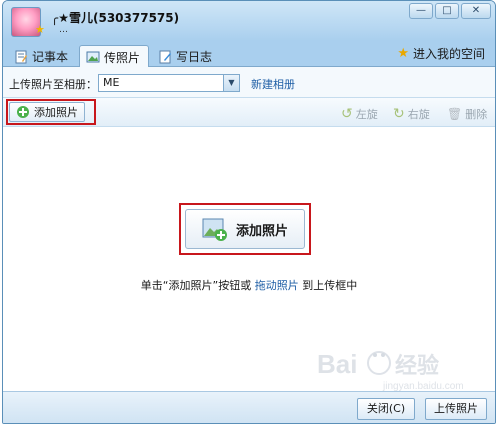  Describe the element at coordinates (455, 114) in the screenshot. I see `trash-icon: 🗑` at that location.